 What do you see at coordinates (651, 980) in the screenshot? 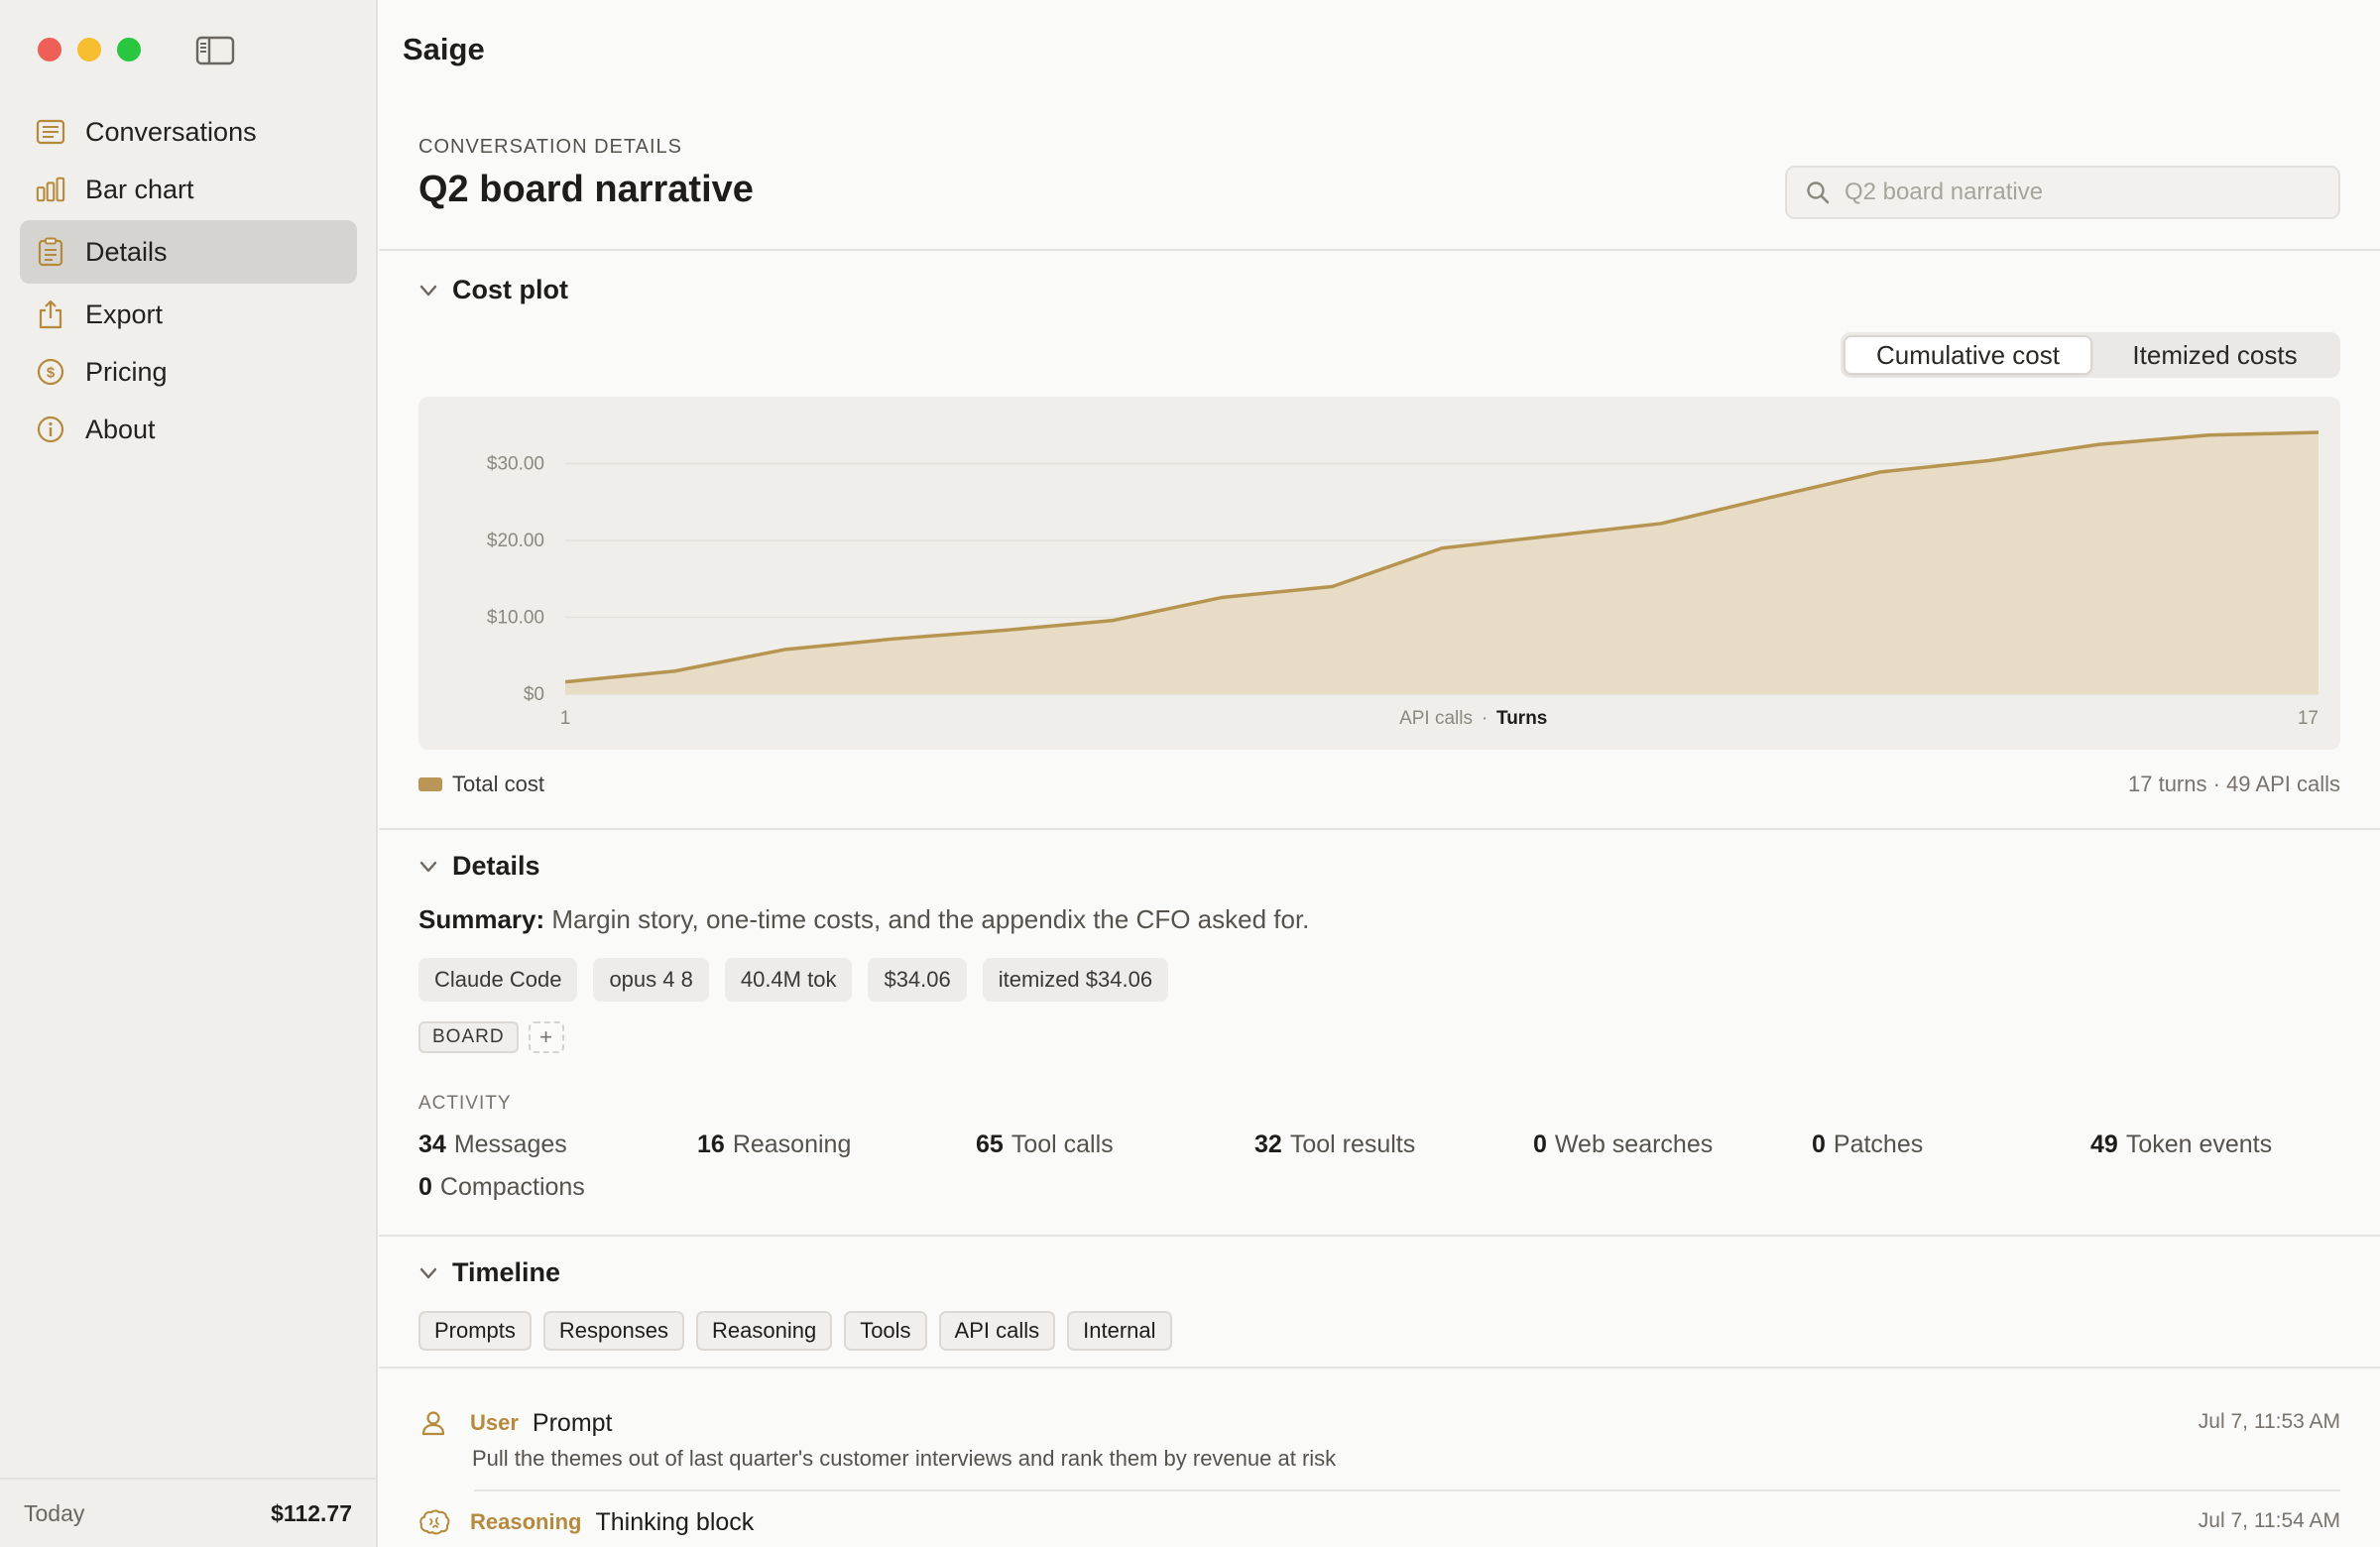
I see `chip-model: opus 4 8` at bounding box center [651, 980].